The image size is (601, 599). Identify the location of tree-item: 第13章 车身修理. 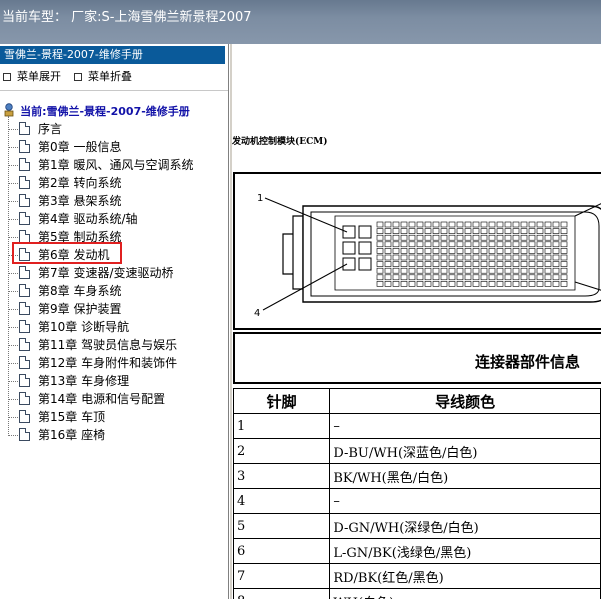
(115, 381).